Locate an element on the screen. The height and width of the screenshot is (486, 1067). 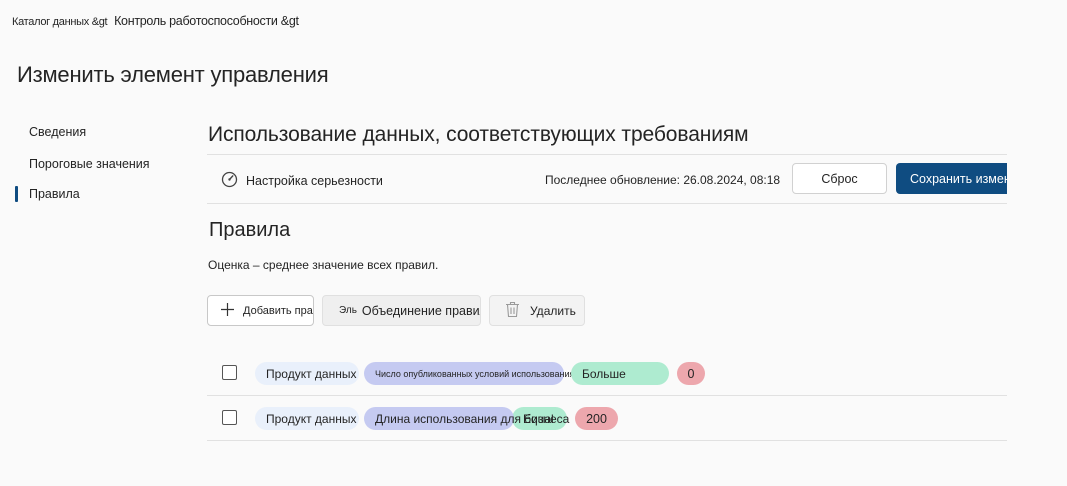
merge-rules-button: Эль Объединение правил is located at coordinates (401, 310).